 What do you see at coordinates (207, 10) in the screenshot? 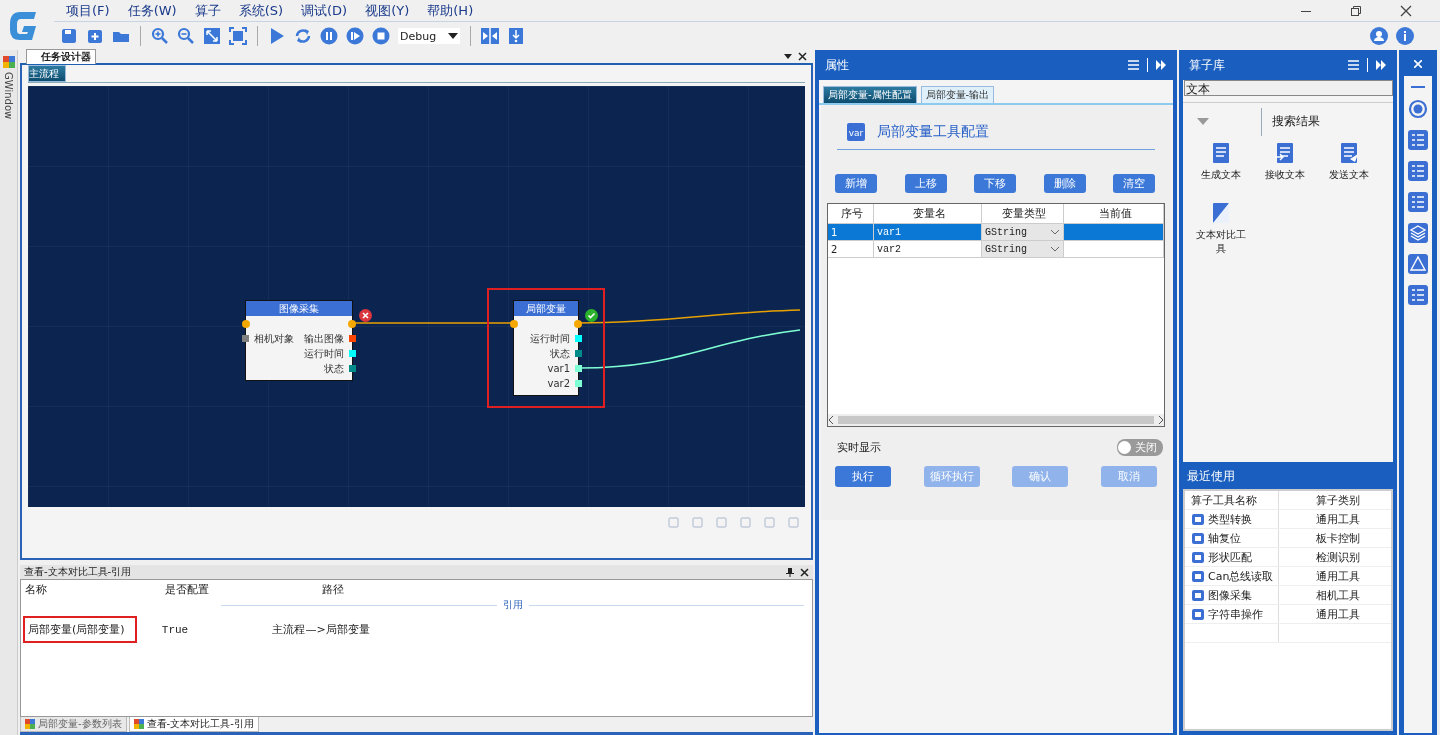
I see `menu-item: 算子` at bounding box center [207, 10].